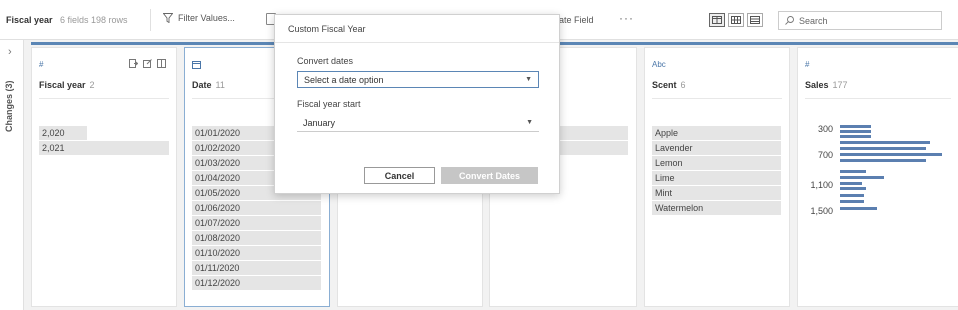 This screenshot has width=958, height=310. I want to click on profile-view-icon, so click(717, 20).